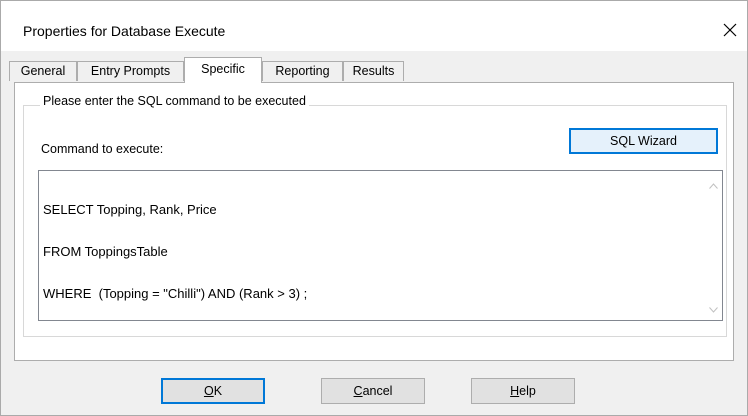  I want to click on chevron-up-icon, so click(713, 185).